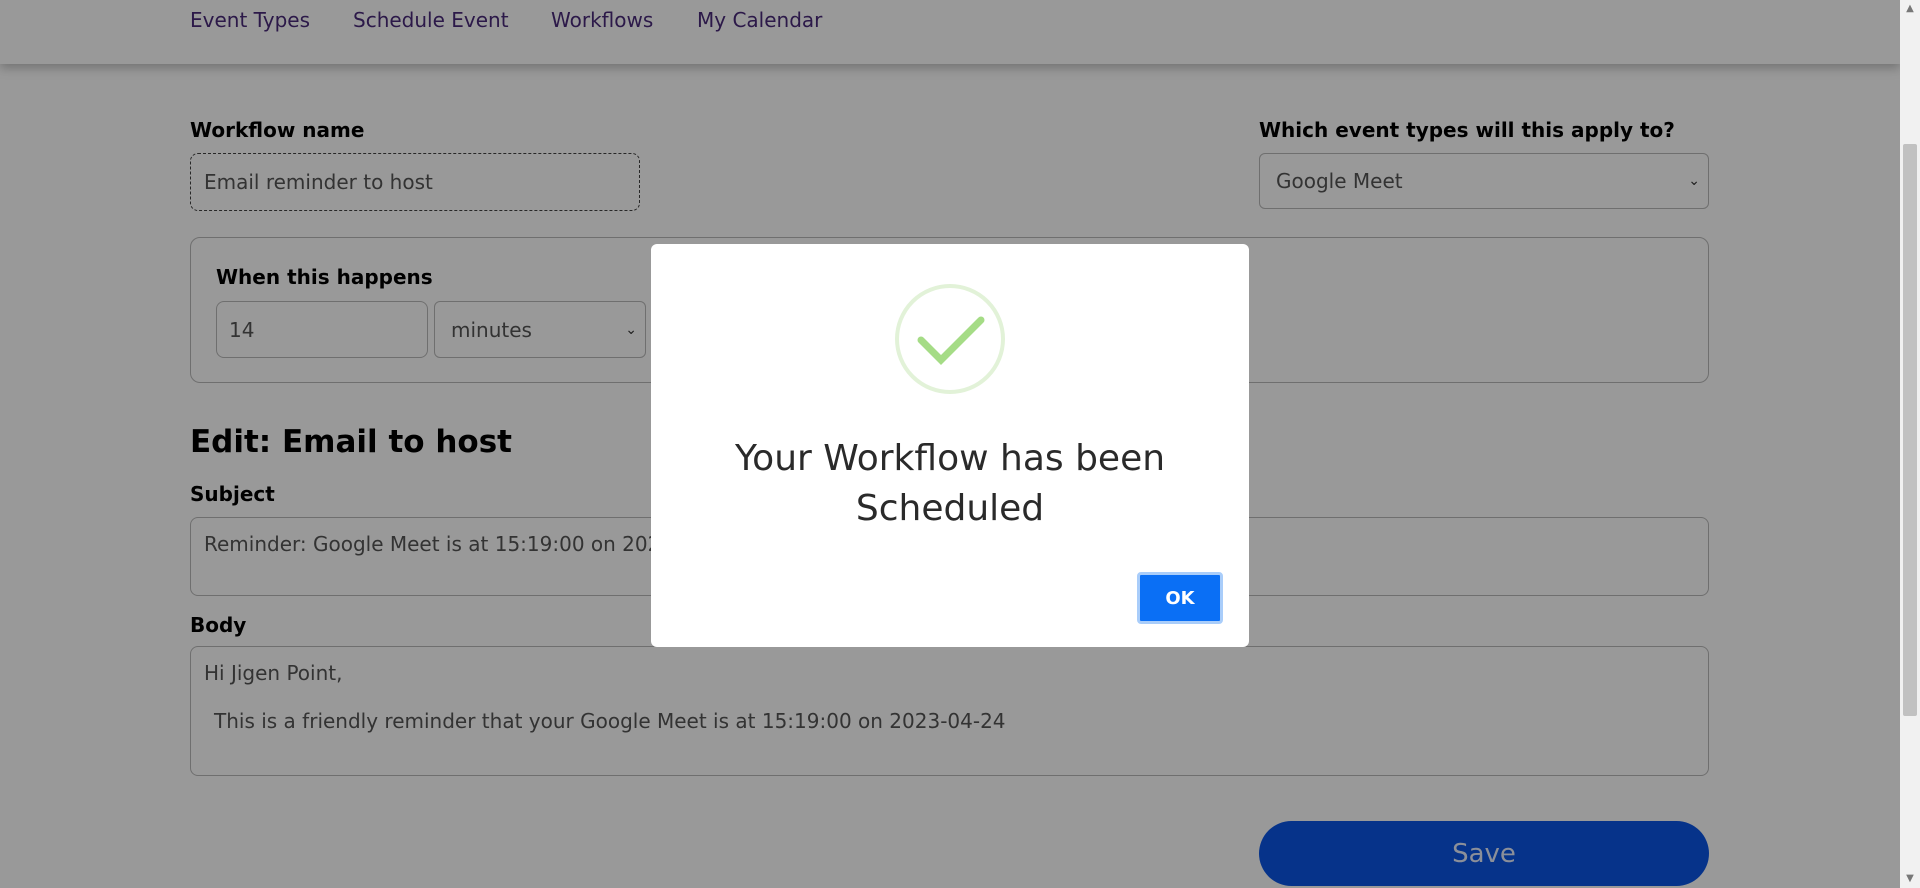 Image resolution: width=1920 pixels, height=888 pixels. I want to click on success-modal: Your Workflow has been Scheduled OK, so click(950, 445).